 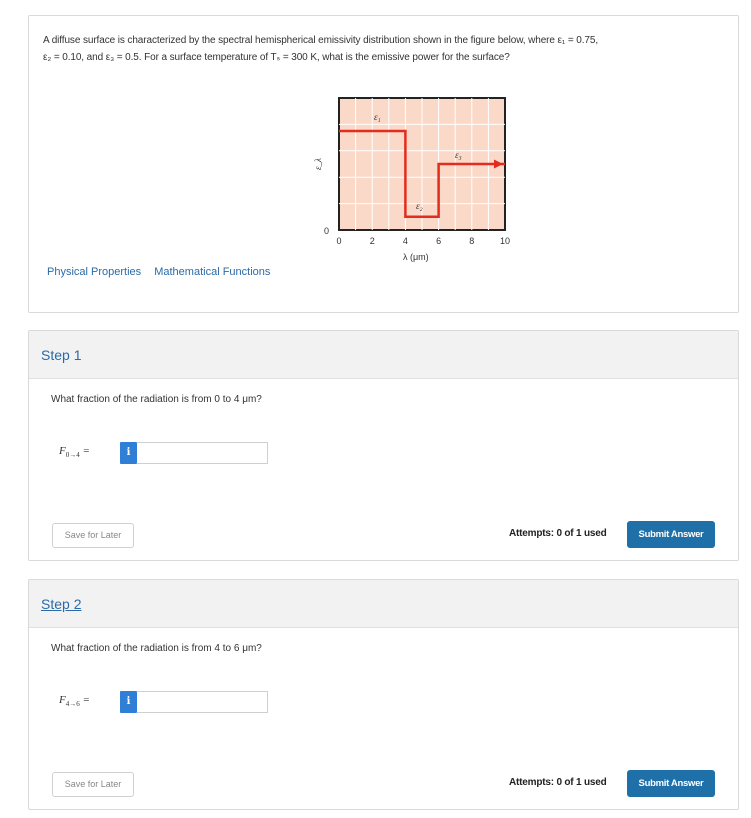 I want to click on step-2-variable-label: F4→6 =, so click(x=74, y=701).